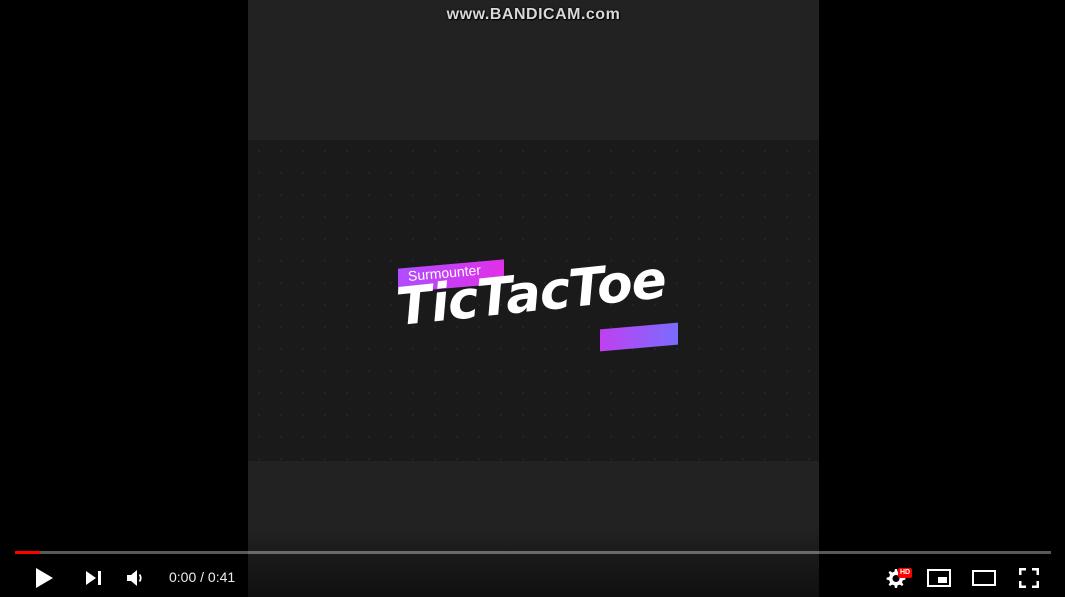 The image size is (1065, 597). Describe the element at coordinates (221, 577) in the screenshot. I see `duration: 0:41` at that location.